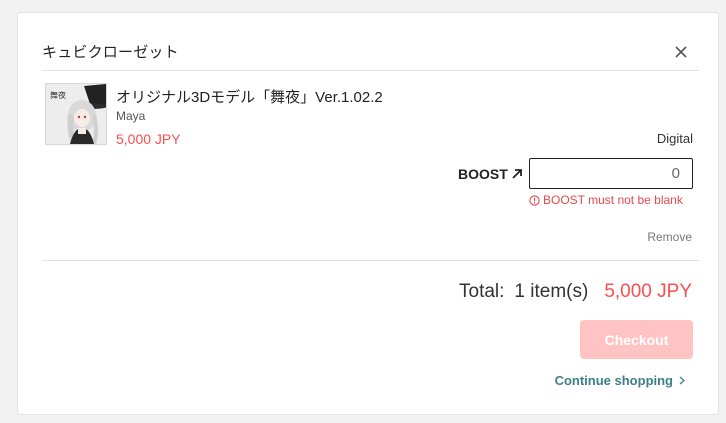 The height and width of the screenshot is (423, 726). I want to click on total-label: Total:, so click(482, 291).